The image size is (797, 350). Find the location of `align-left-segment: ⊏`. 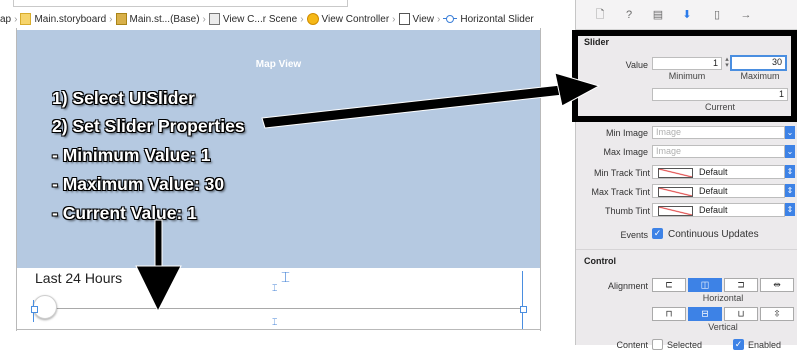

align-left-segment: ⊏ is located at coordinates (669, 285).